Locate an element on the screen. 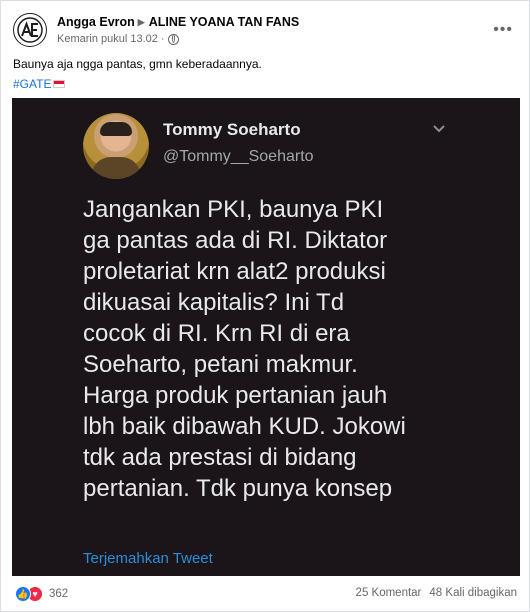 This screenshot has height=612, width=530. ae-logo-icon is located at coordinates (30, 30).